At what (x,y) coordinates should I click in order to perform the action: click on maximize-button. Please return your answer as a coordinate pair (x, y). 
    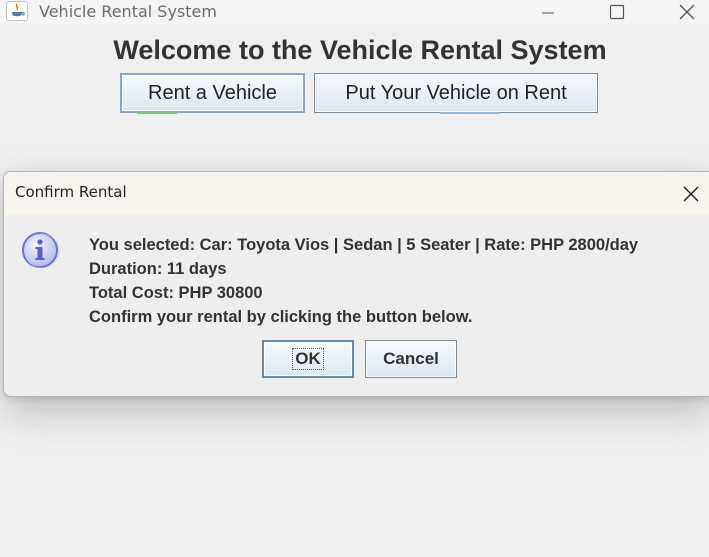
    Looking at the image, I should click on (617, 12).